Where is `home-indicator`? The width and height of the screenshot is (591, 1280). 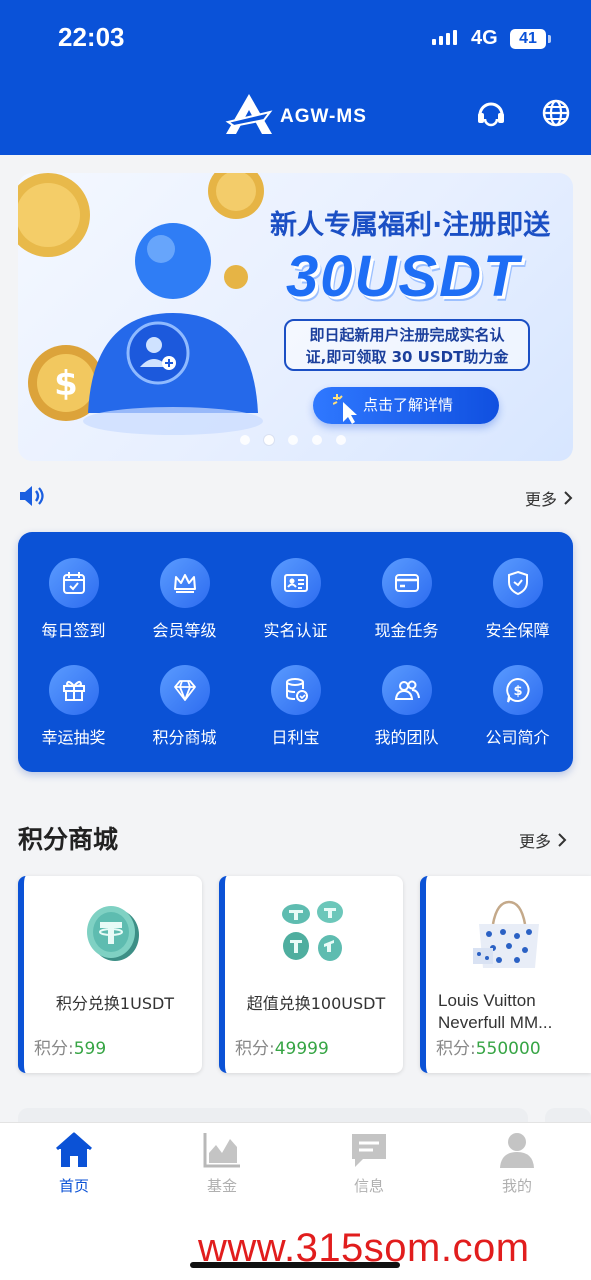 home-indicator is located at coordinates (295, 1265).